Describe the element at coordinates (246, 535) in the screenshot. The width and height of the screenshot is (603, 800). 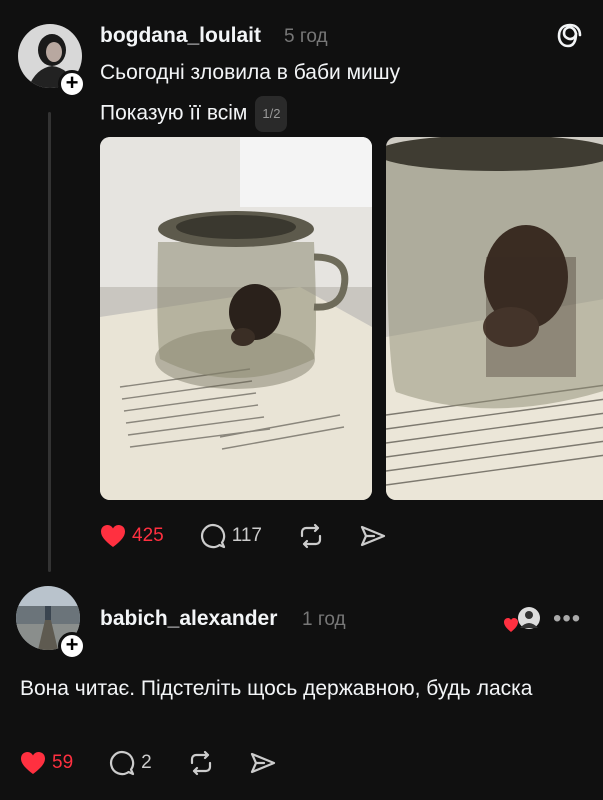
I see `comment-count: 117` at that location.